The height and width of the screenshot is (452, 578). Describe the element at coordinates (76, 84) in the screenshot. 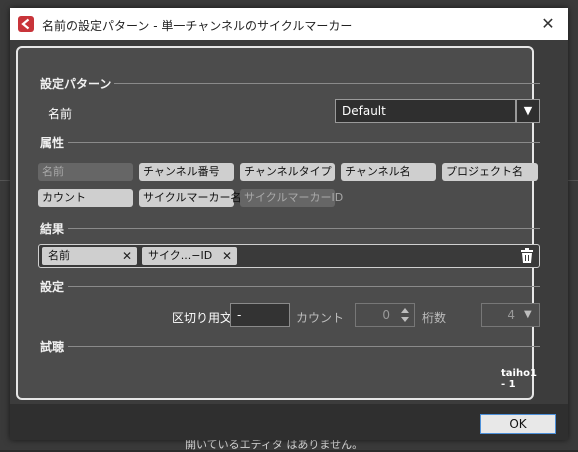

I see `section-title-pattern: 設定パターン` at that location.